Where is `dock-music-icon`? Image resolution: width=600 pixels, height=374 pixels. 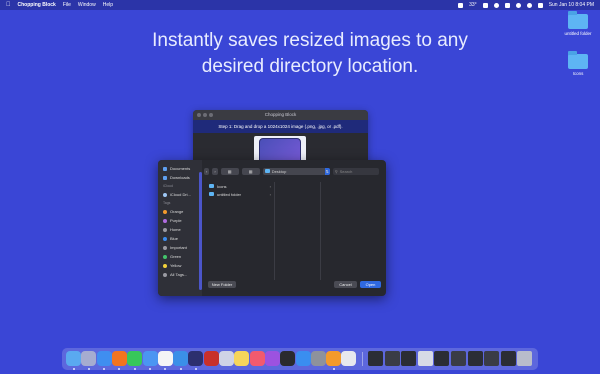
dock-music-icon is located at coordinates (257, 358).